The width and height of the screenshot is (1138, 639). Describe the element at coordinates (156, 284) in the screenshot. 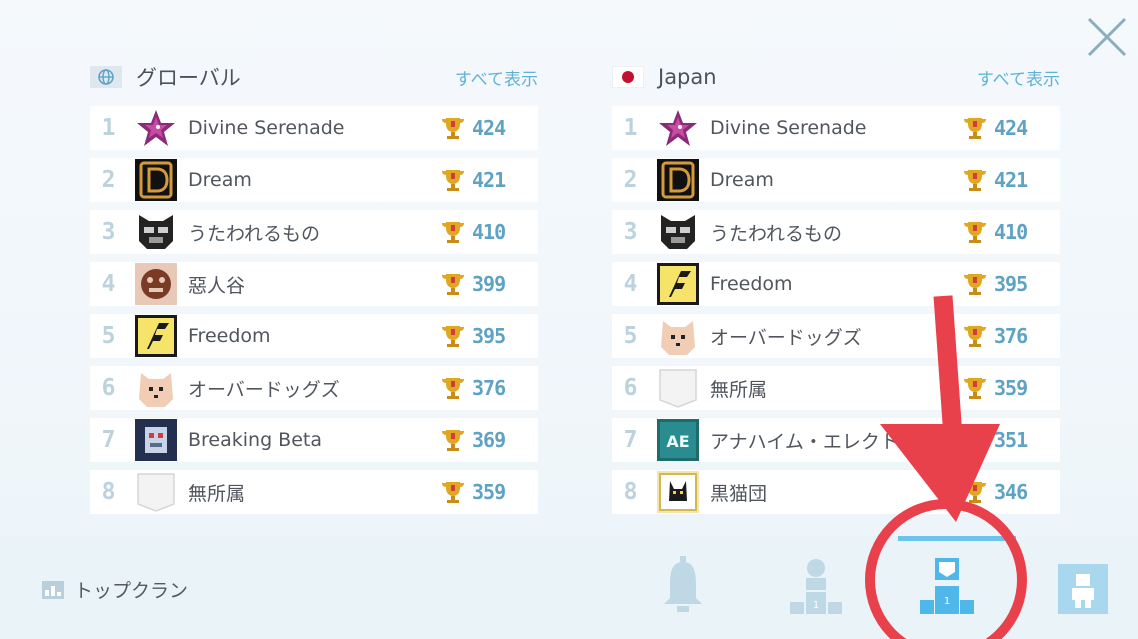

I see `tiger-emblem-icon` at that location.